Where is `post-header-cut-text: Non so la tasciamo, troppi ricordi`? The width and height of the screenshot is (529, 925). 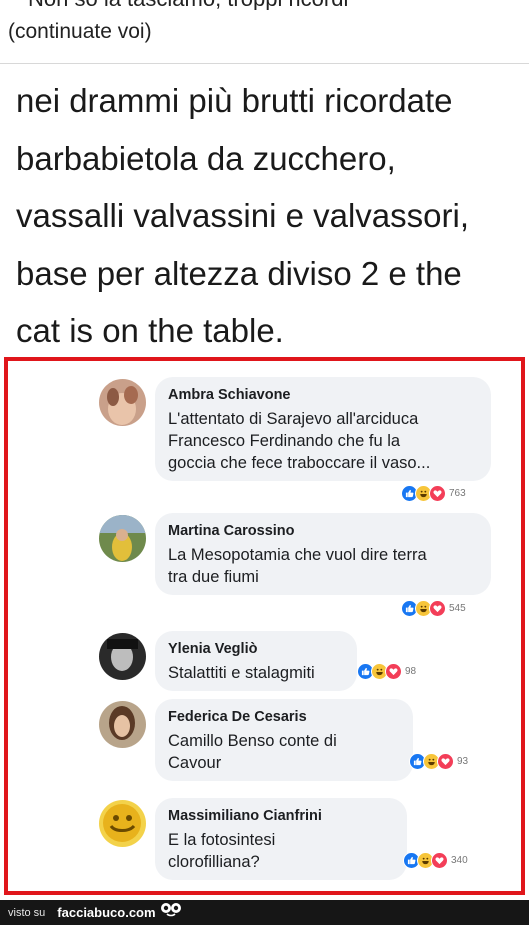
post-header-cut-text: Non so la tasciamo, troppi ricordi is located at coordinates (264, 5).